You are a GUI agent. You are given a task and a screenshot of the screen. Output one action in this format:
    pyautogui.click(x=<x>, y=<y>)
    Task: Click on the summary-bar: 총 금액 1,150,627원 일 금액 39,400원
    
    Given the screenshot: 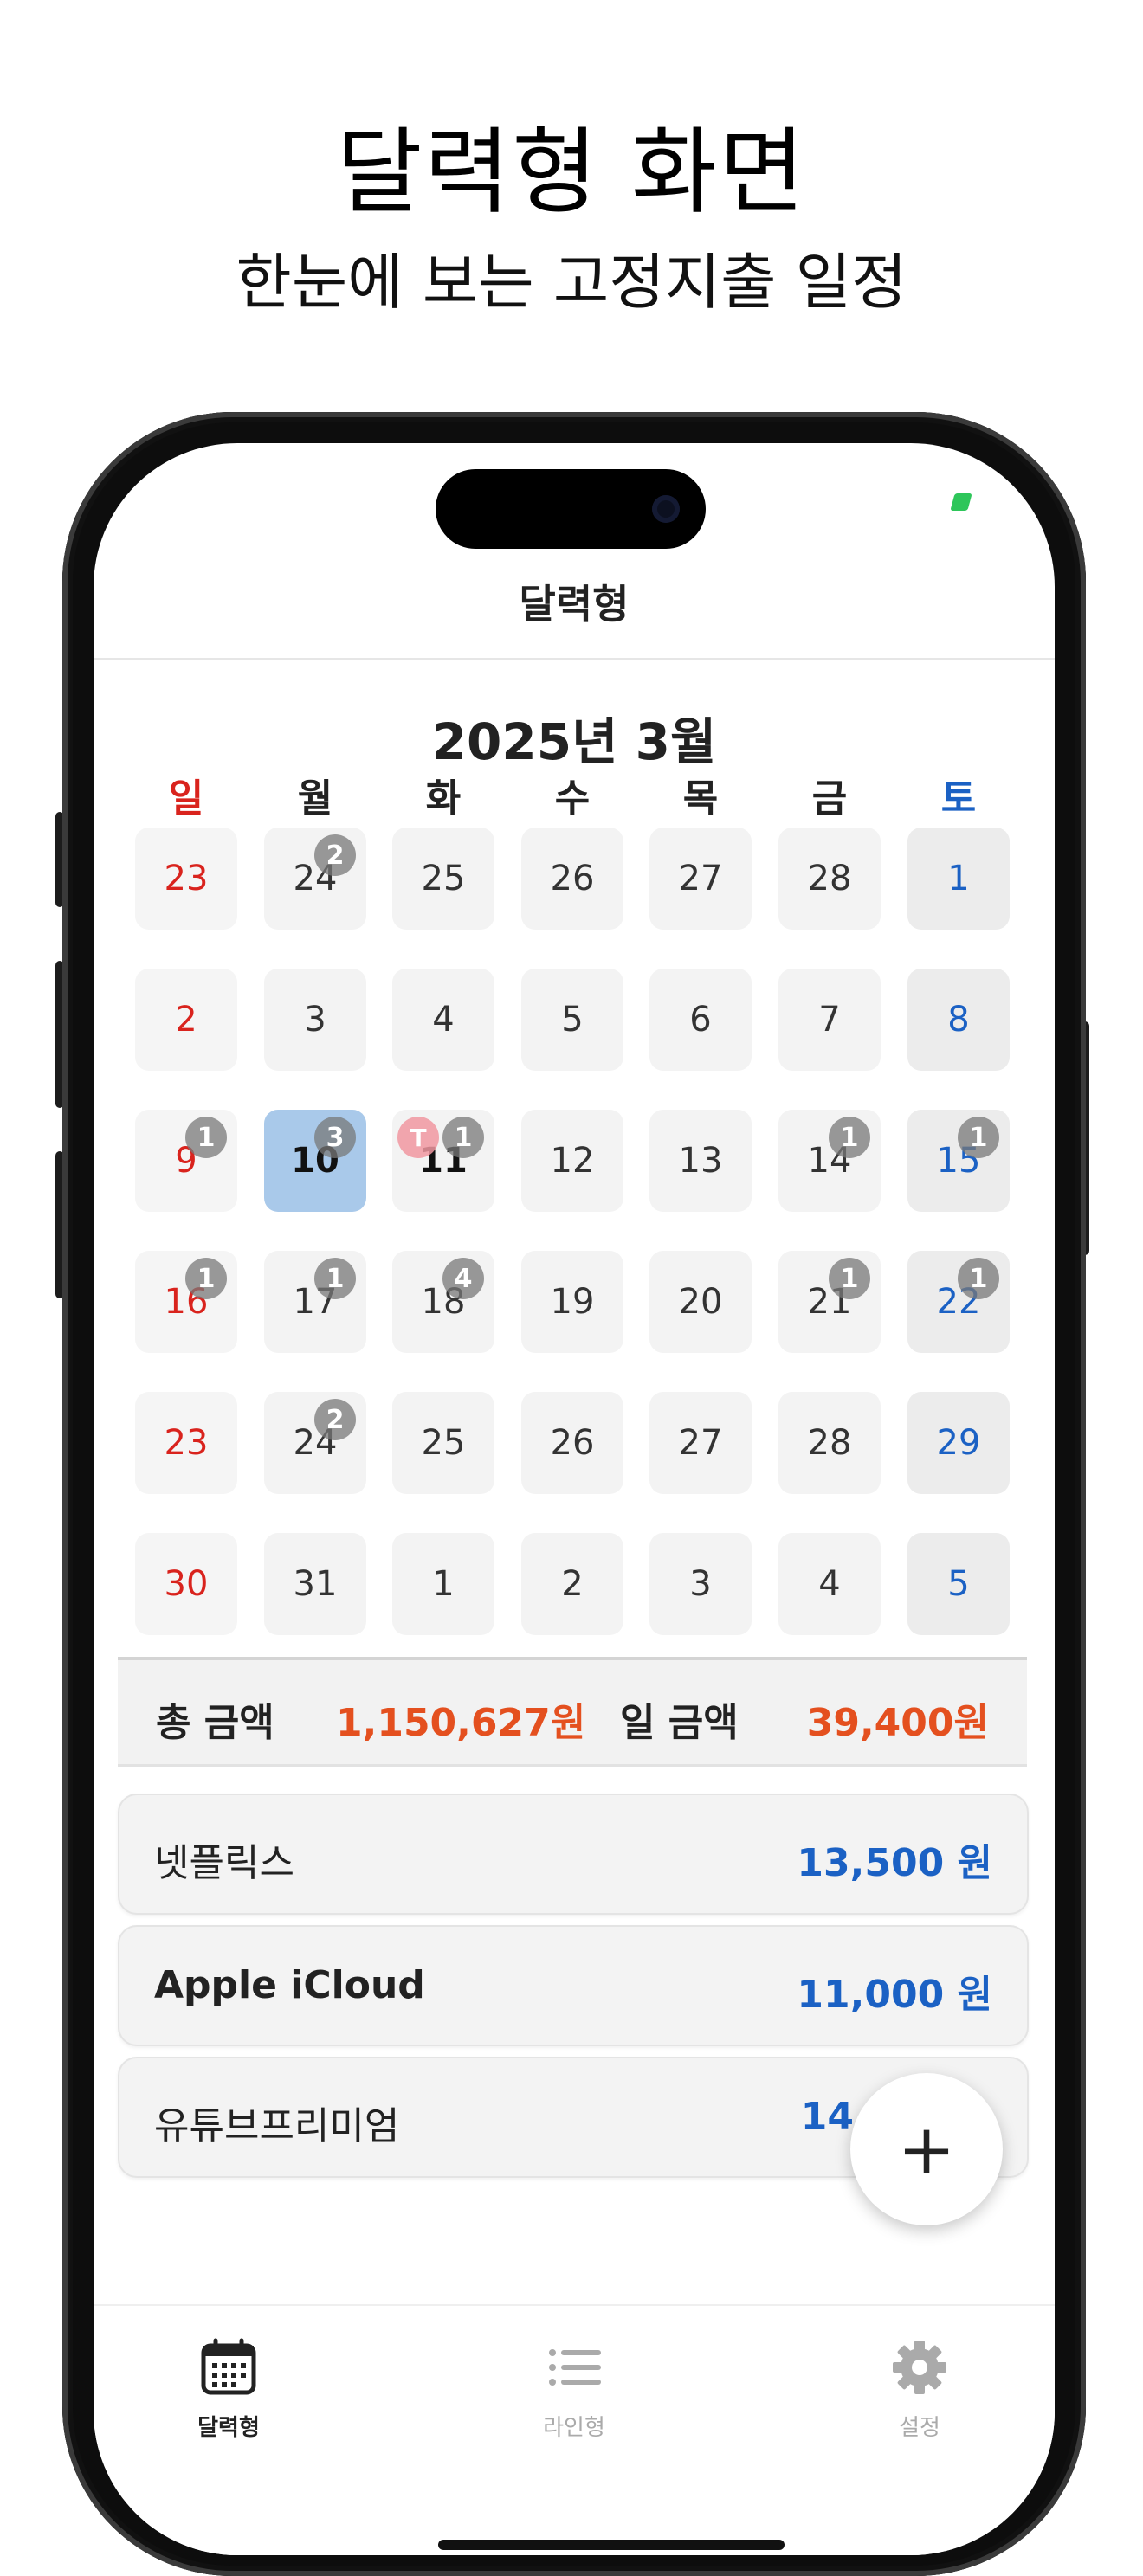 What is the action you would take?
    pyautogui.click(x=573, y=1712)
    